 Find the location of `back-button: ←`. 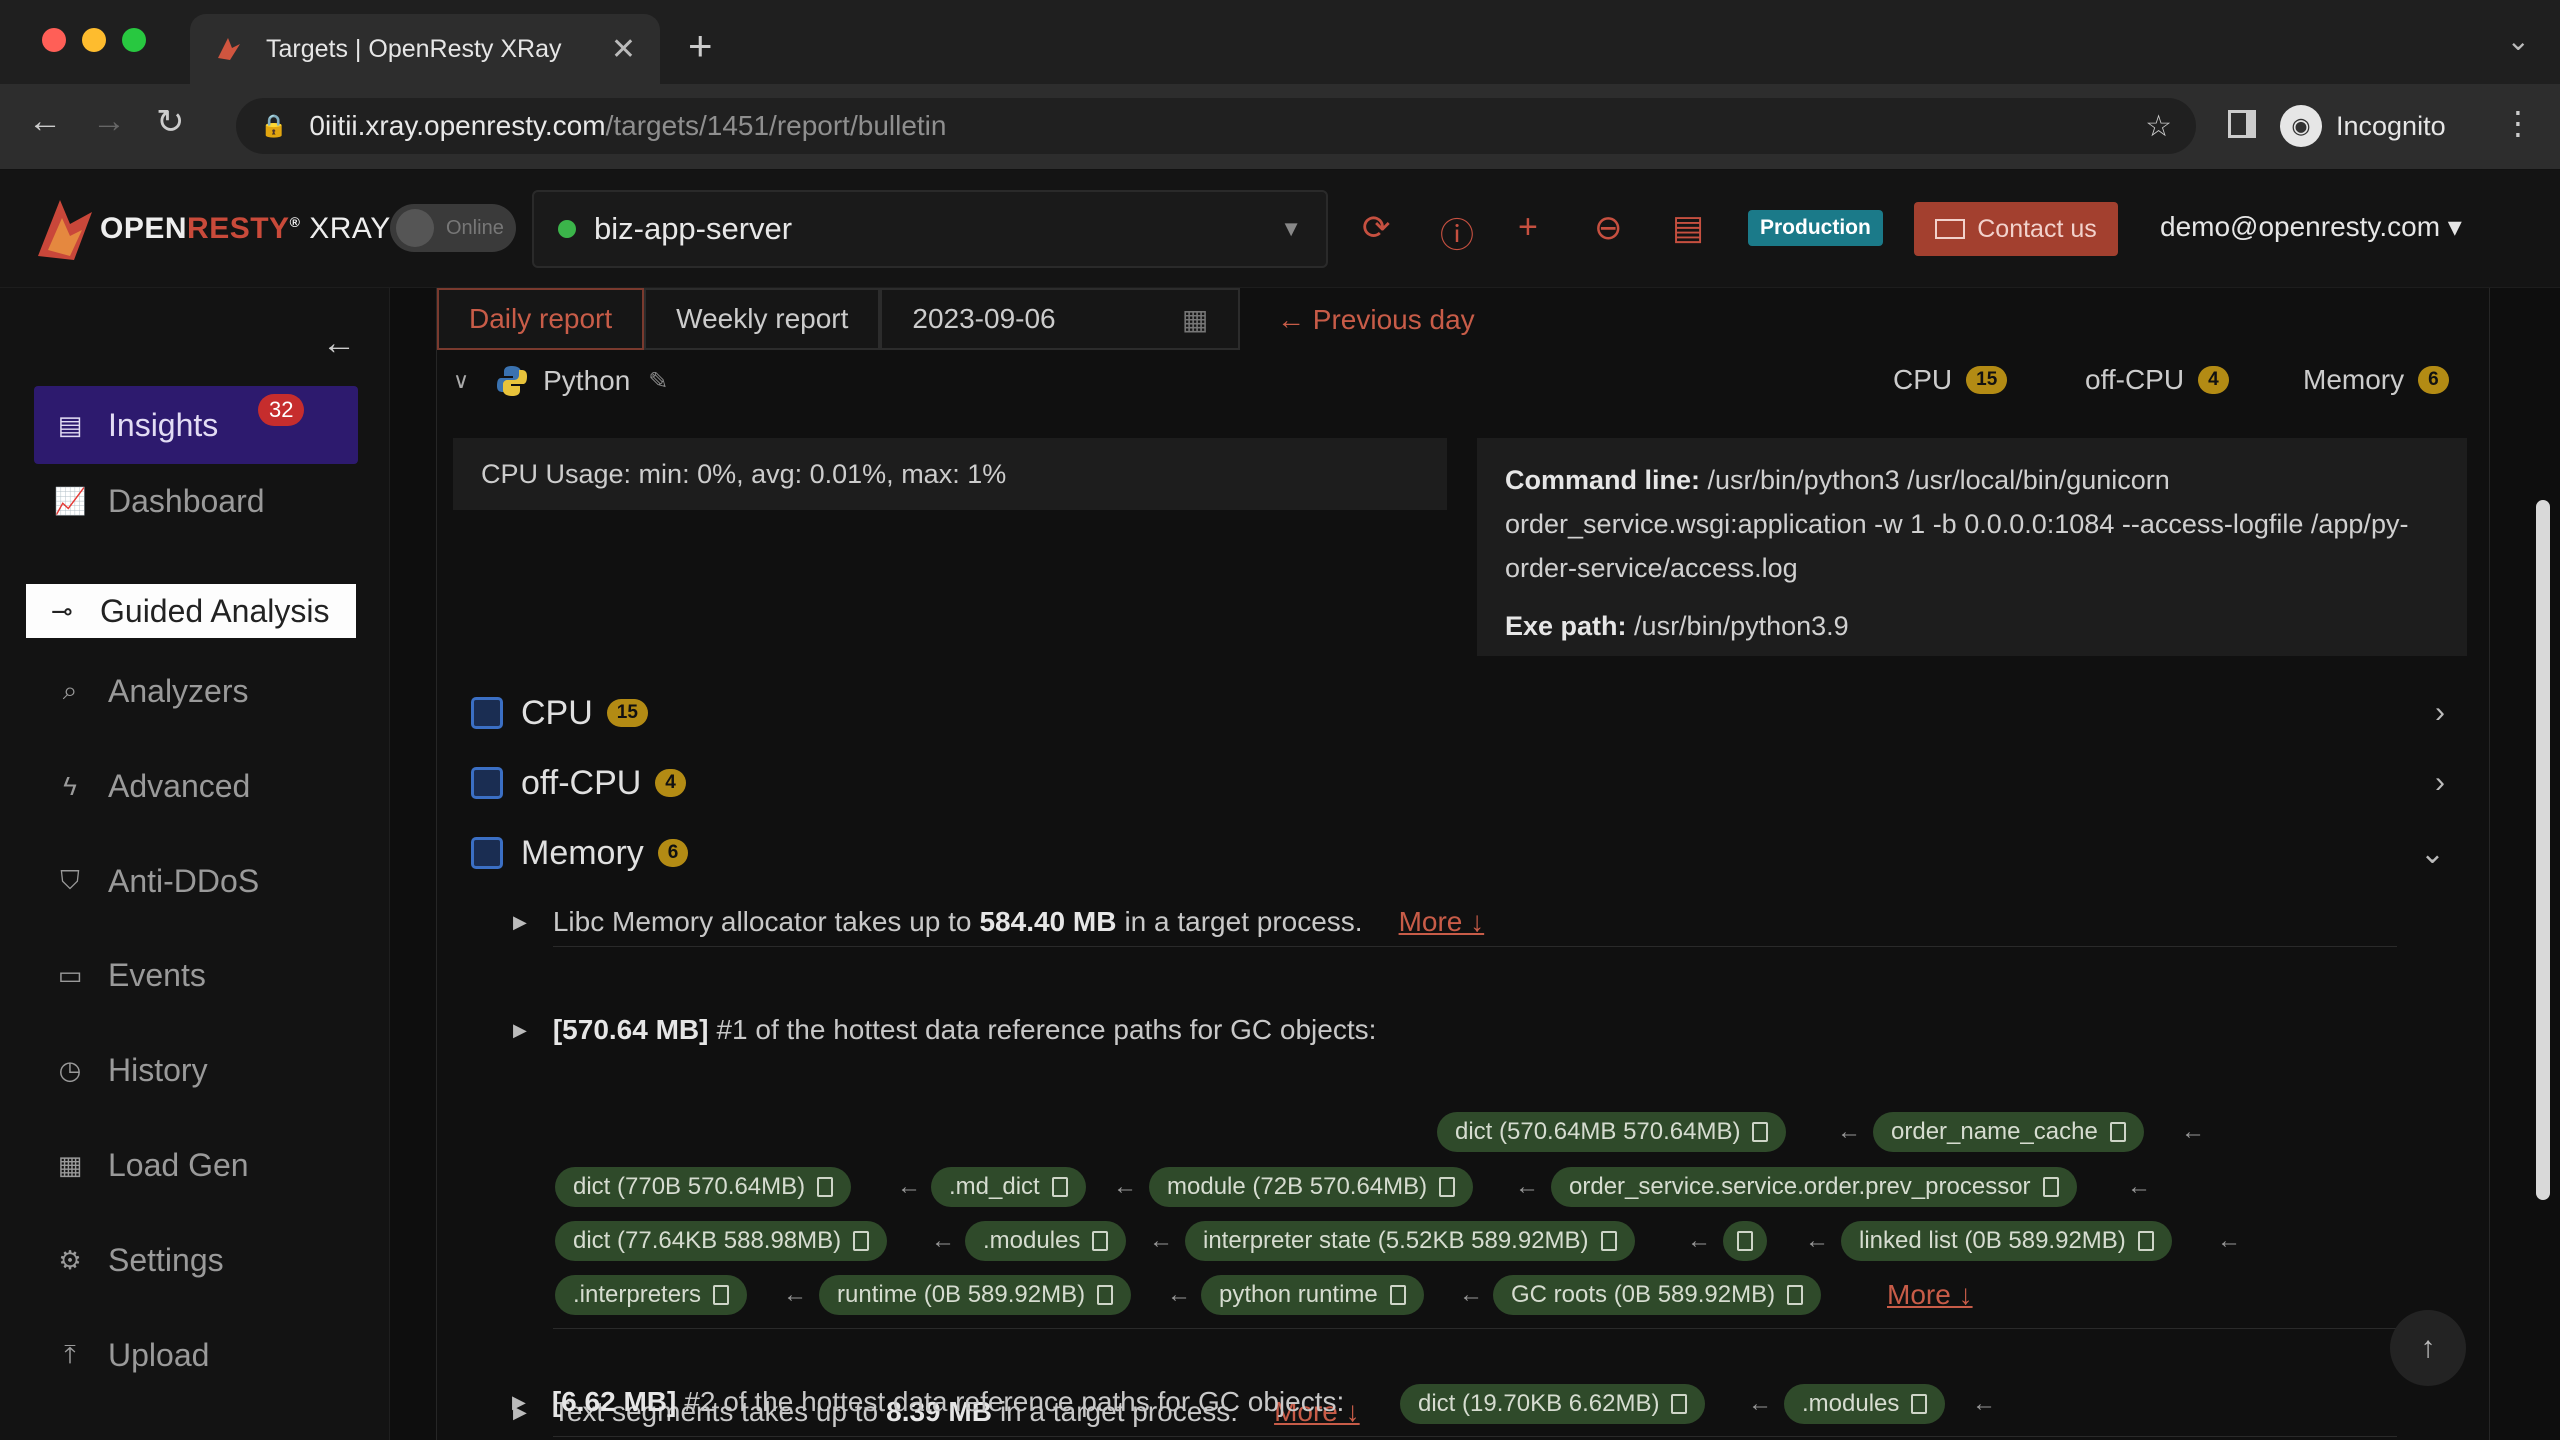

back-button: ← is located at coordinates (45, 121).